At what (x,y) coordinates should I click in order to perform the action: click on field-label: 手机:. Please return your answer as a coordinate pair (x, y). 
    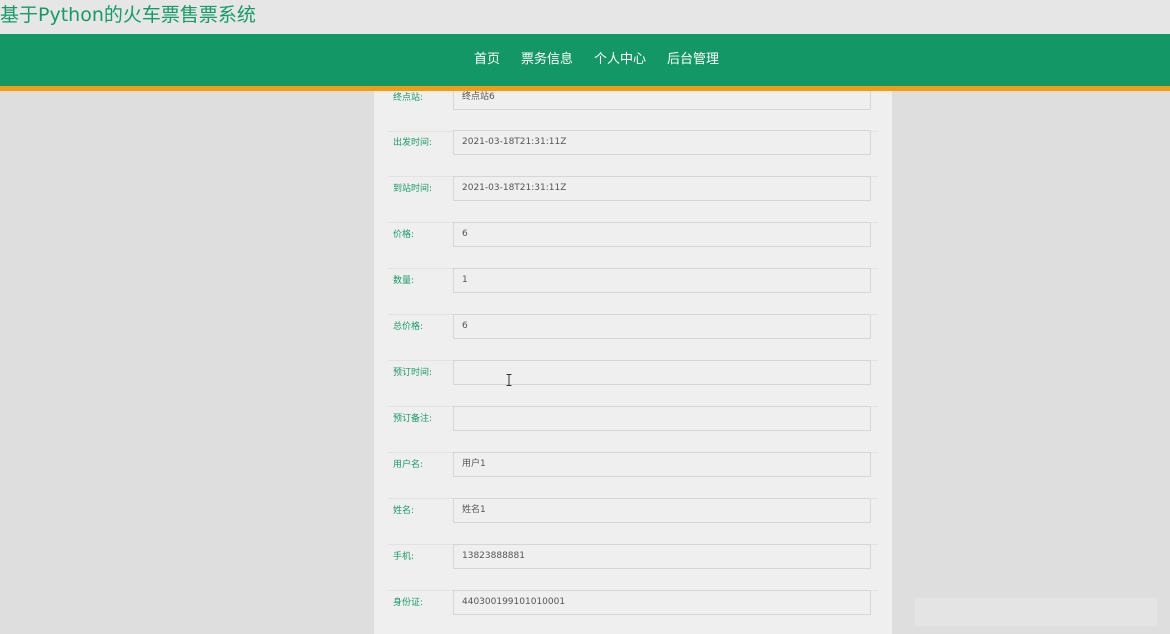
    Looking at the image, I should click on (404, 557).